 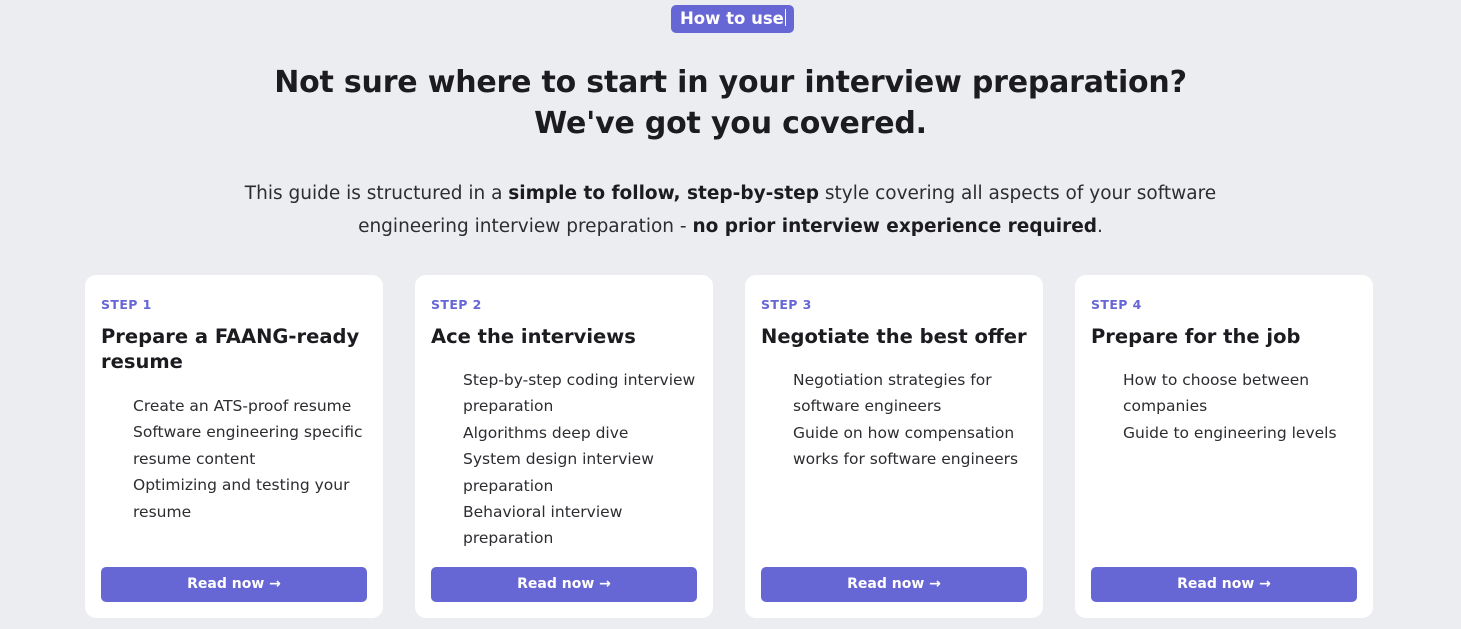 I want to click on topic-link: Optimizing and testing your resume, so click(x=256, y=498).